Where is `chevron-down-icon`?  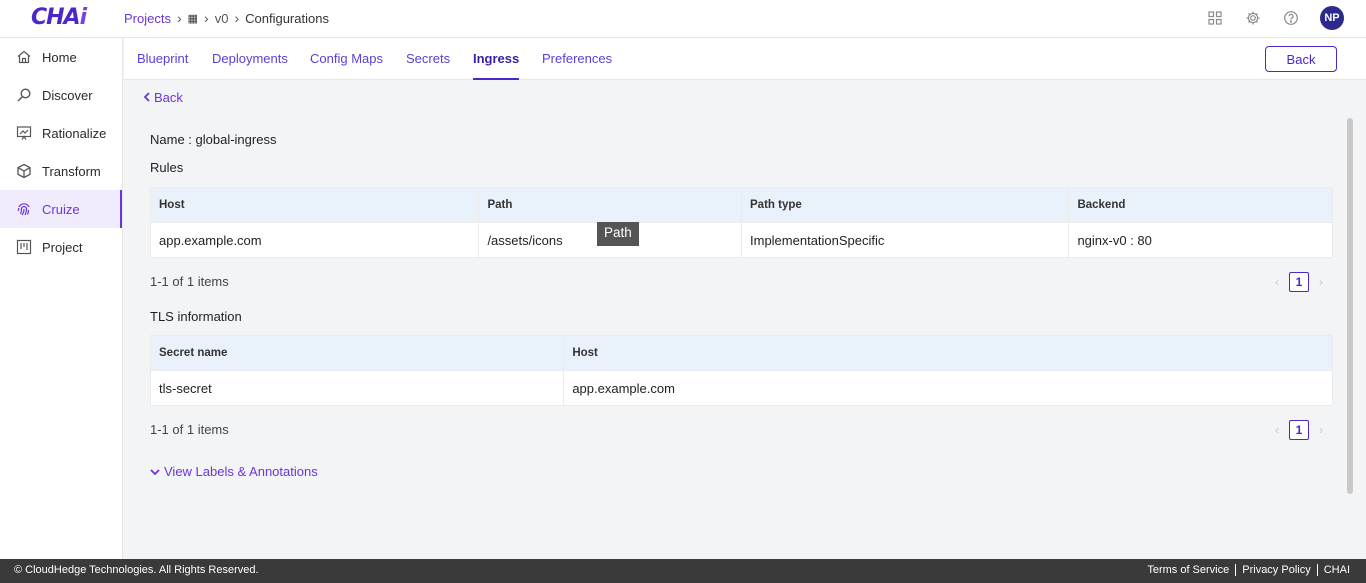 chevron-down-icon is located at coordinates (155, 471).